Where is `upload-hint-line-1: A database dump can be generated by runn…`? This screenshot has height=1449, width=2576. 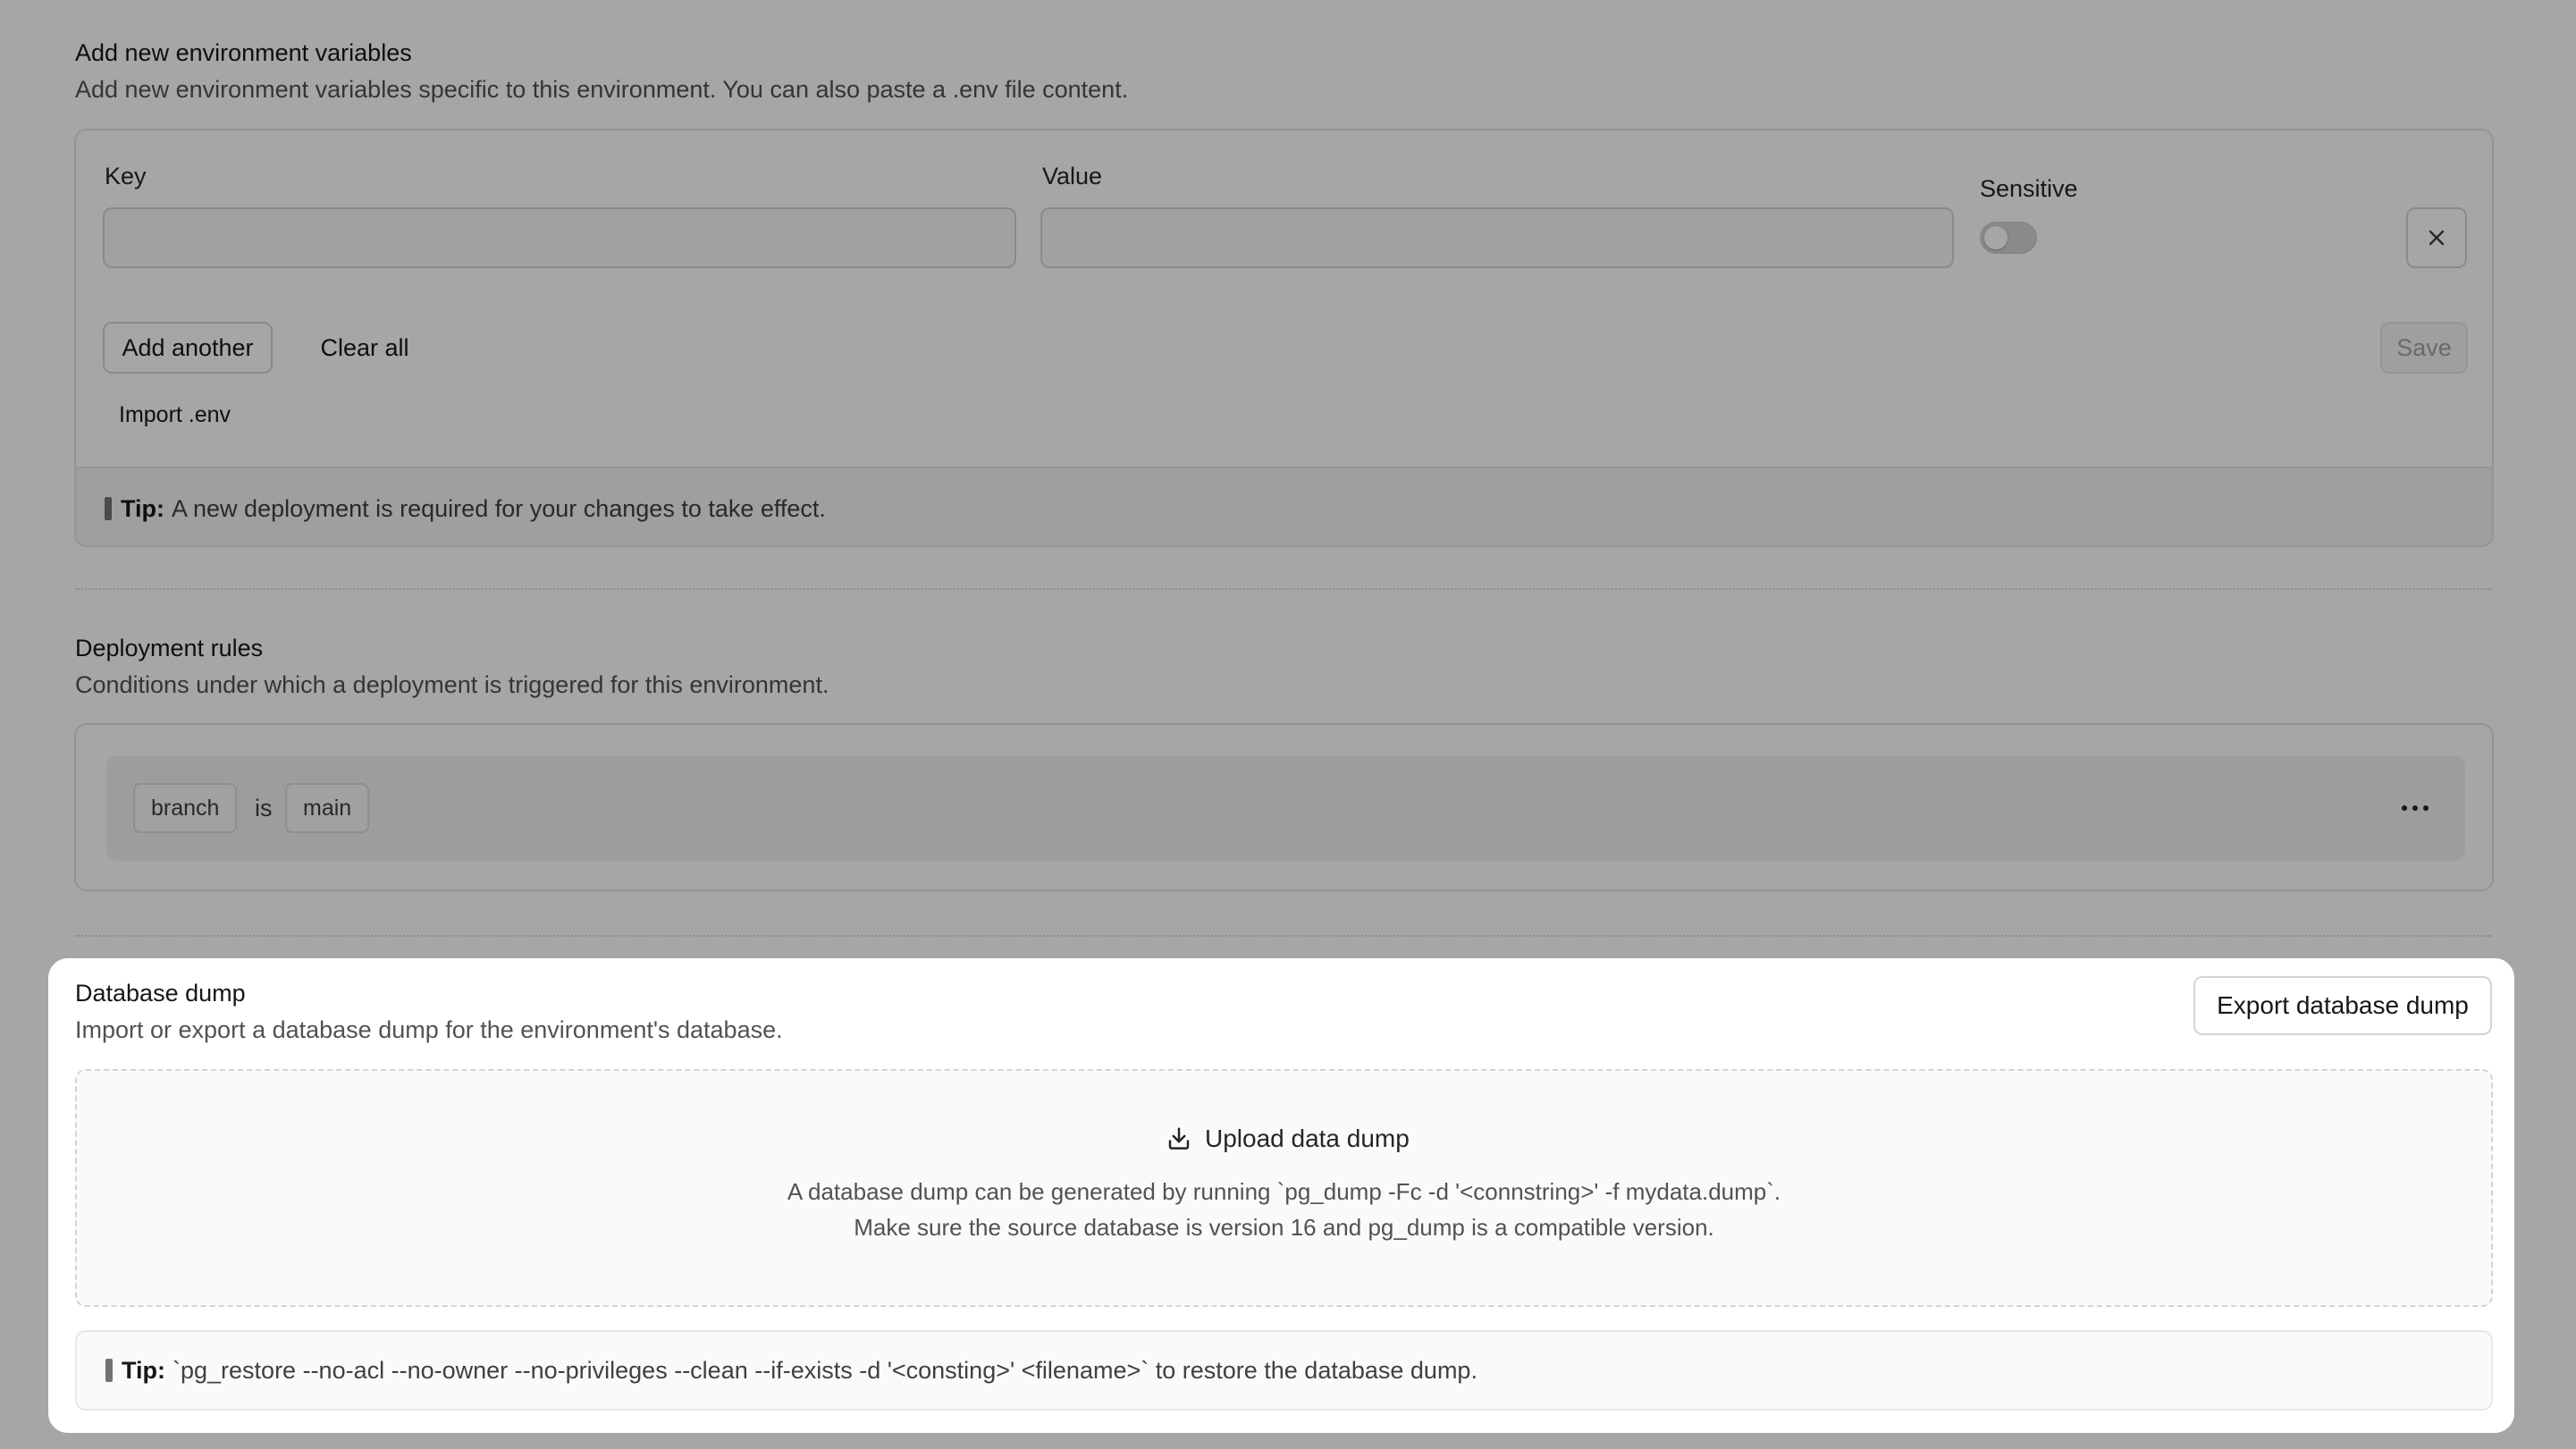
upload-hint-line-1: A database dump can be generated by runn… is located at coordinates (1284, 1192).